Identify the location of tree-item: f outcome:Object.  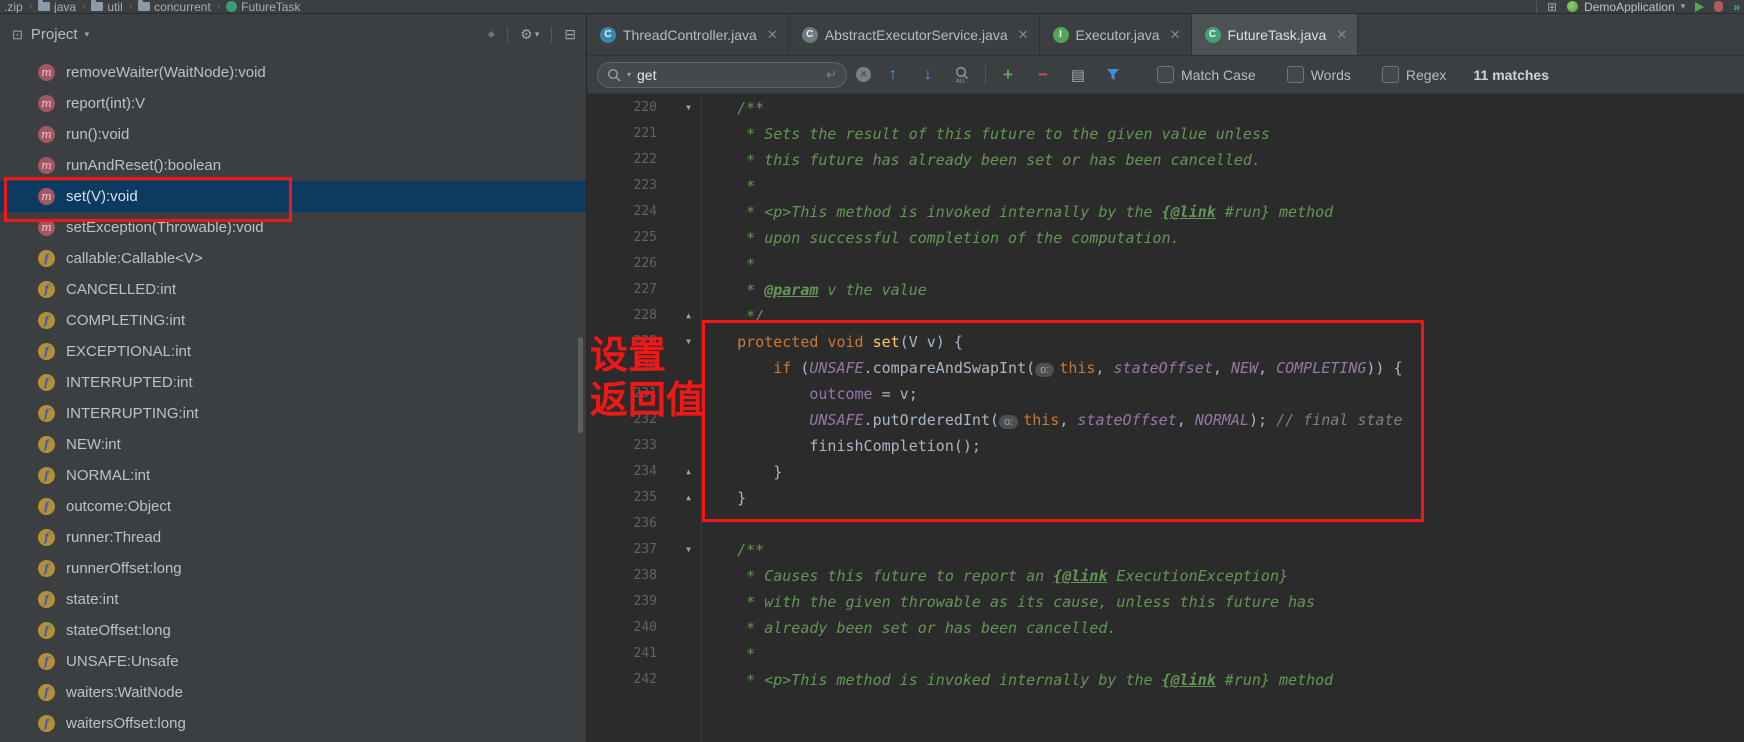
(293, 506).